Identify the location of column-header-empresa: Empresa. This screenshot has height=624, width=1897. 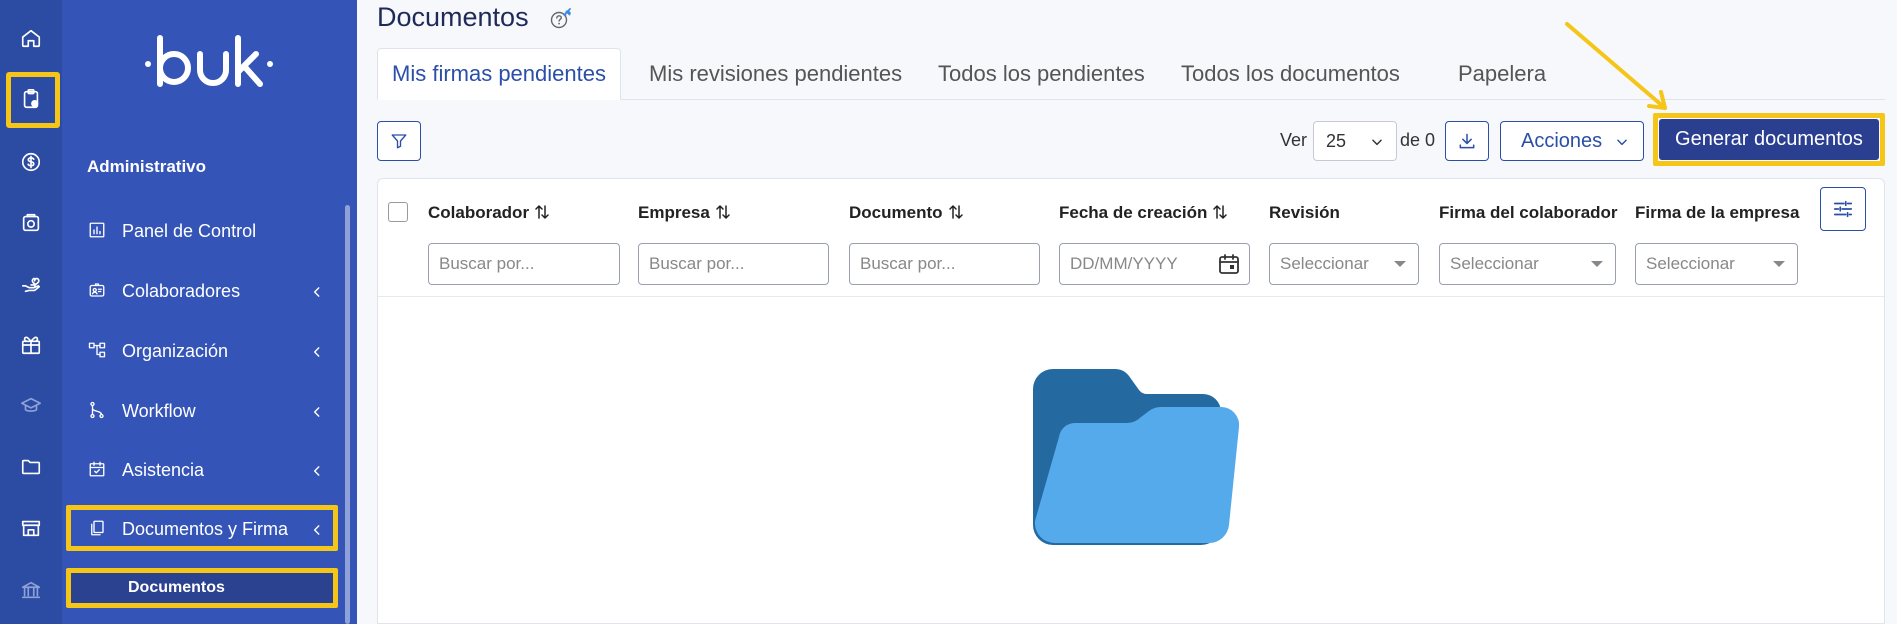
(684, 213).